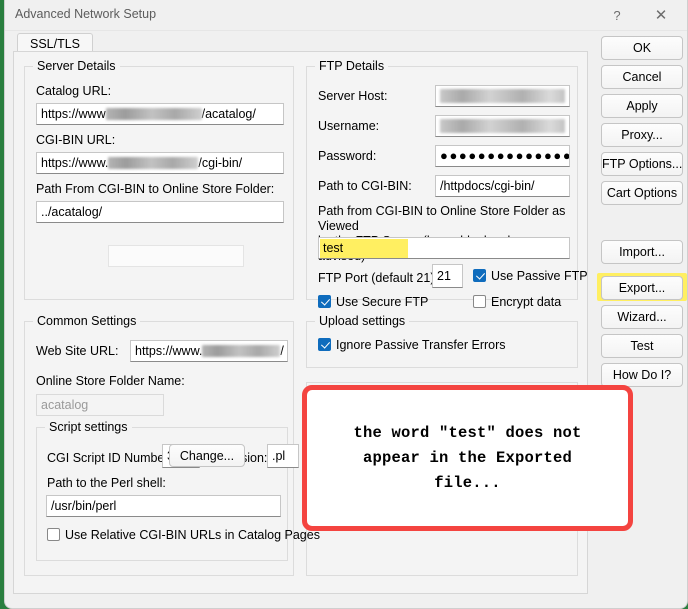 The height and width of the screenshot is (609, 688). What do you see at coordinates (617, 15) in the screenshot?
I see `help-icon: ?` at bounding box center [617, 15].